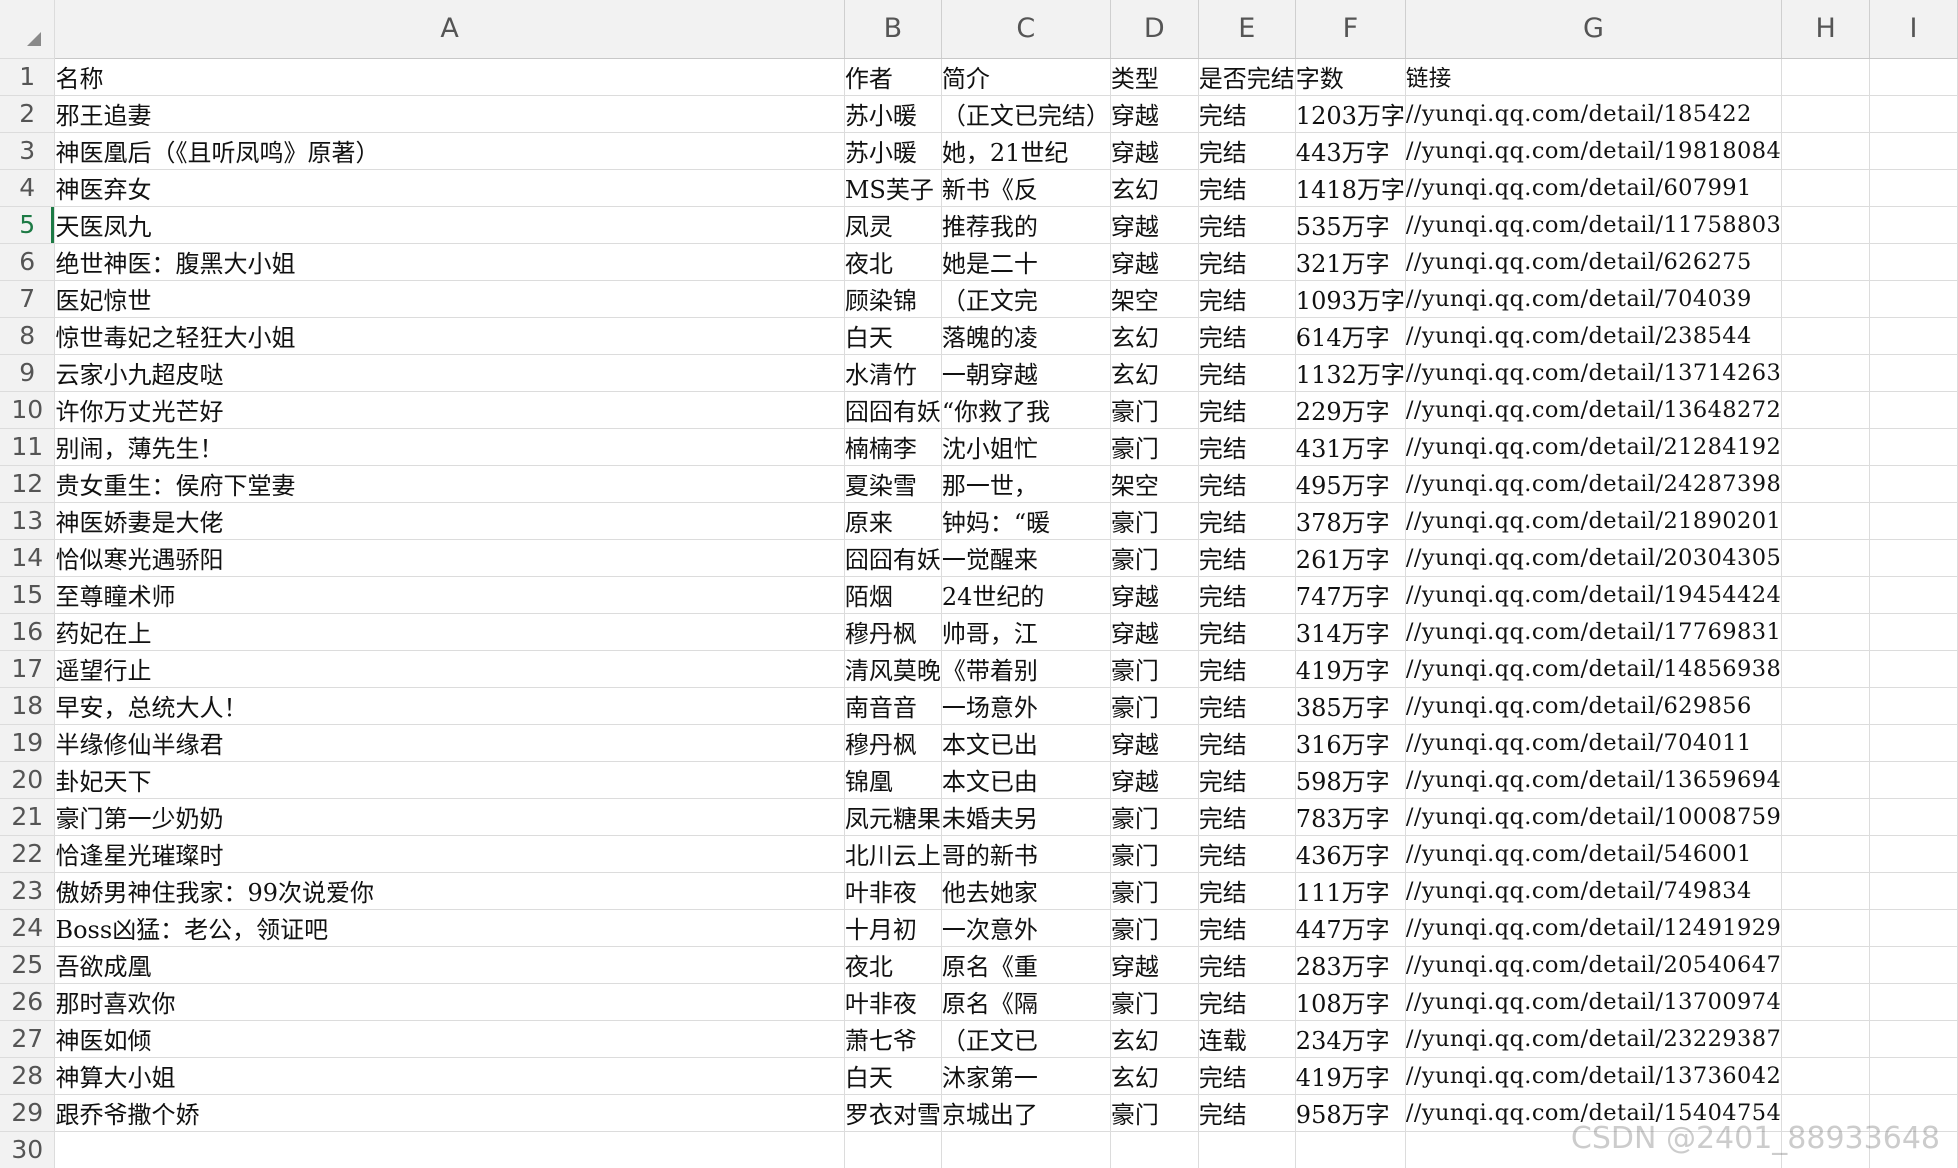 The height and width of the screenshot is (1168, 1958). What do you see at coordinates (1026, 447) in the screenshot?
I see `cell-intro: 沈小姐忙` at bounding box center [1026, 447].